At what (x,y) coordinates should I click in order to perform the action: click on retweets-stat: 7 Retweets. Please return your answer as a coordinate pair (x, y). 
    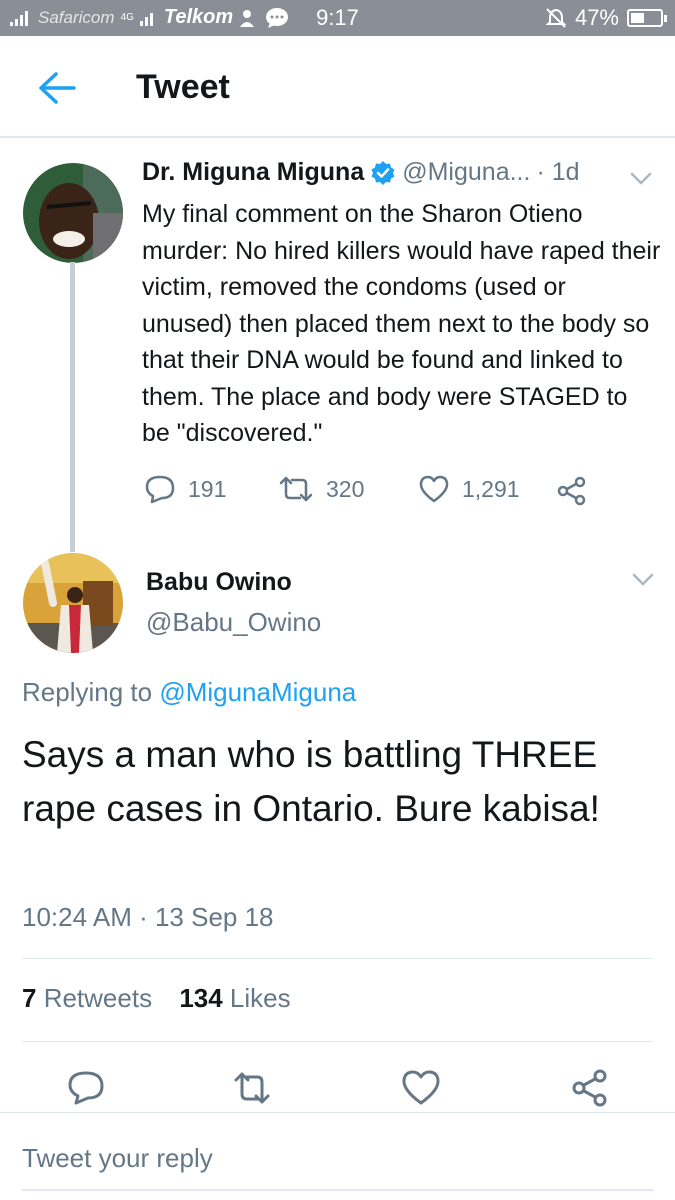
    Looking at the image, I should click on (87, 998).